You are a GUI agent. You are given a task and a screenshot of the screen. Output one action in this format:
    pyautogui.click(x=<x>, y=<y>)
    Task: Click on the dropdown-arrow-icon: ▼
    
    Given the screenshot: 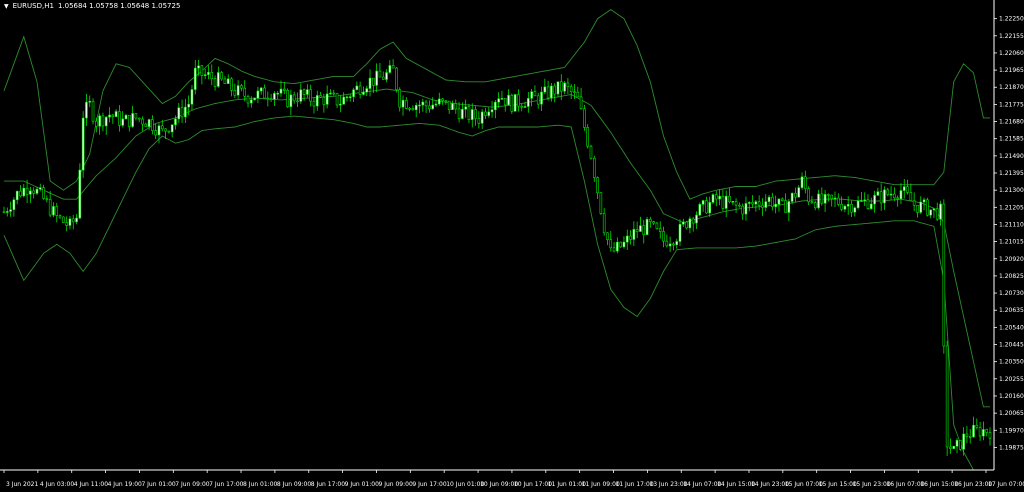 What is the action you would take?
    pyautogui.click(x=6, y=6)
    